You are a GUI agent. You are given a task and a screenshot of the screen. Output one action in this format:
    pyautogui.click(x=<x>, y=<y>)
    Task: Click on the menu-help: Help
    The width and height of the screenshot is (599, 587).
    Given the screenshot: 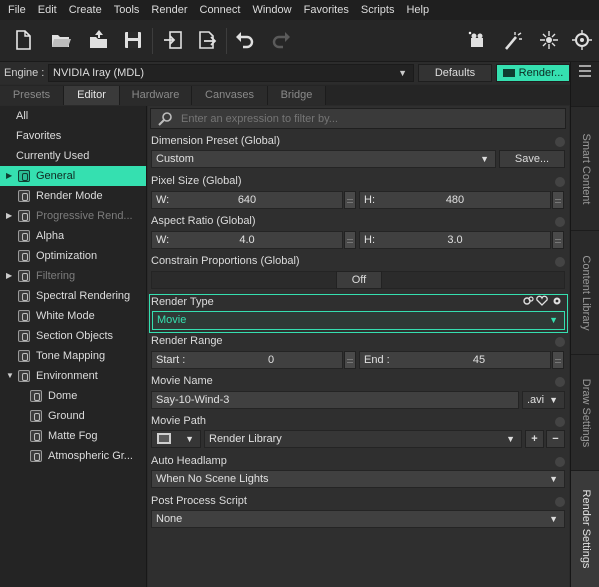 What is the action you would take?
    pyautogui.click(x=417, y=10)
    